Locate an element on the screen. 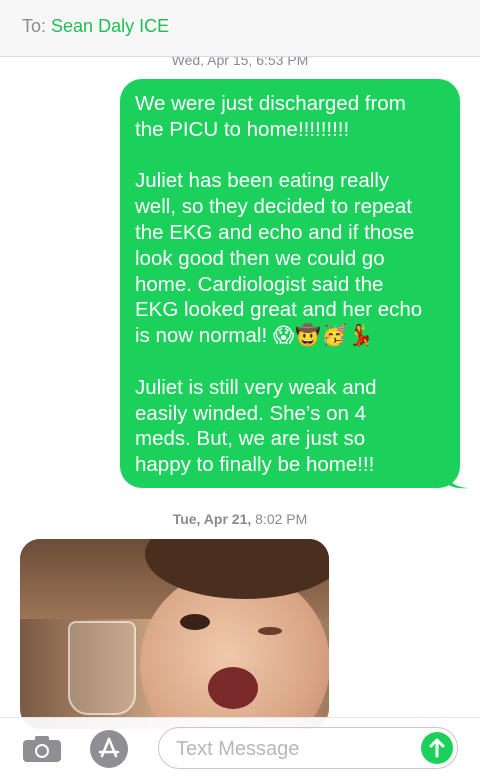  input-placeholder: Text Message is located at coordinates (238, 749).